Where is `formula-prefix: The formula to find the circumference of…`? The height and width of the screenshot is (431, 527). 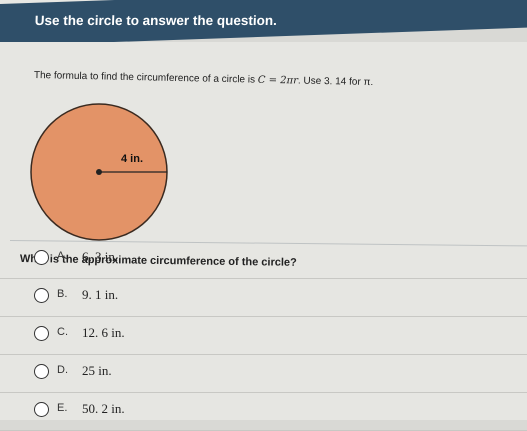 formula-prefix: The formula to find the circumference of… is located at coordinates (144, 78).